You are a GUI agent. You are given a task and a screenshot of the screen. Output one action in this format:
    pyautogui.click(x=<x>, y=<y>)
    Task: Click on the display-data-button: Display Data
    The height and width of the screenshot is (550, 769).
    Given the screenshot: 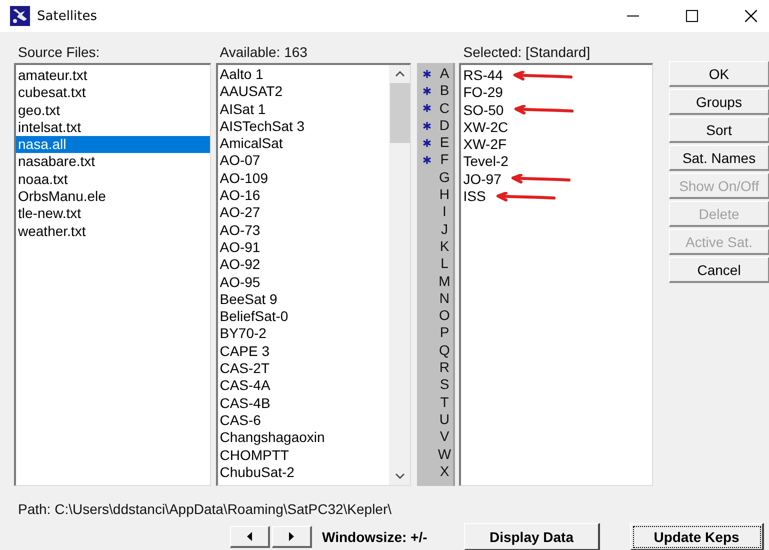 What is the action you would take?
    pyautogui.click(x=532, y=536)
    